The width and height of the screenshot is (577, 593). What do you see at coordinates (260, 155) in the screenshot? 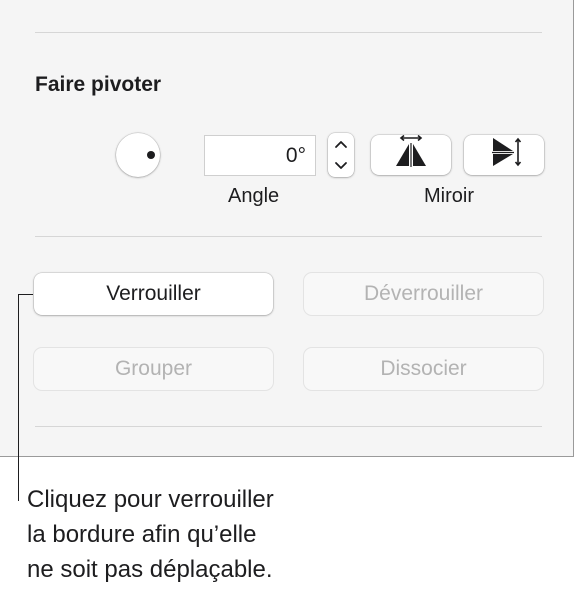
I see `angle-input: 0°` at bounding box center [260, 155].